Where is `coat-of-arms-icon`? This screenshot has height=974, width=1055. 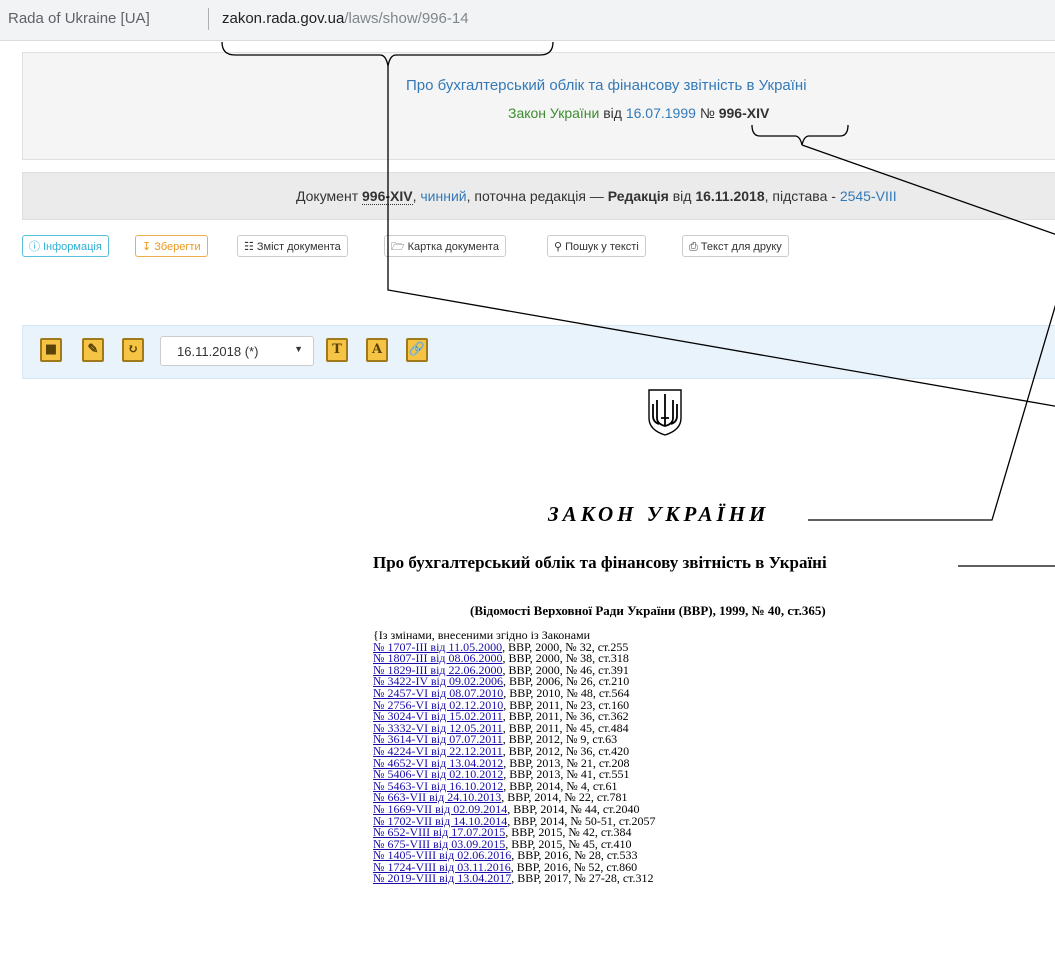 coat-of-arms-icon is located at coordinates (665, 412).